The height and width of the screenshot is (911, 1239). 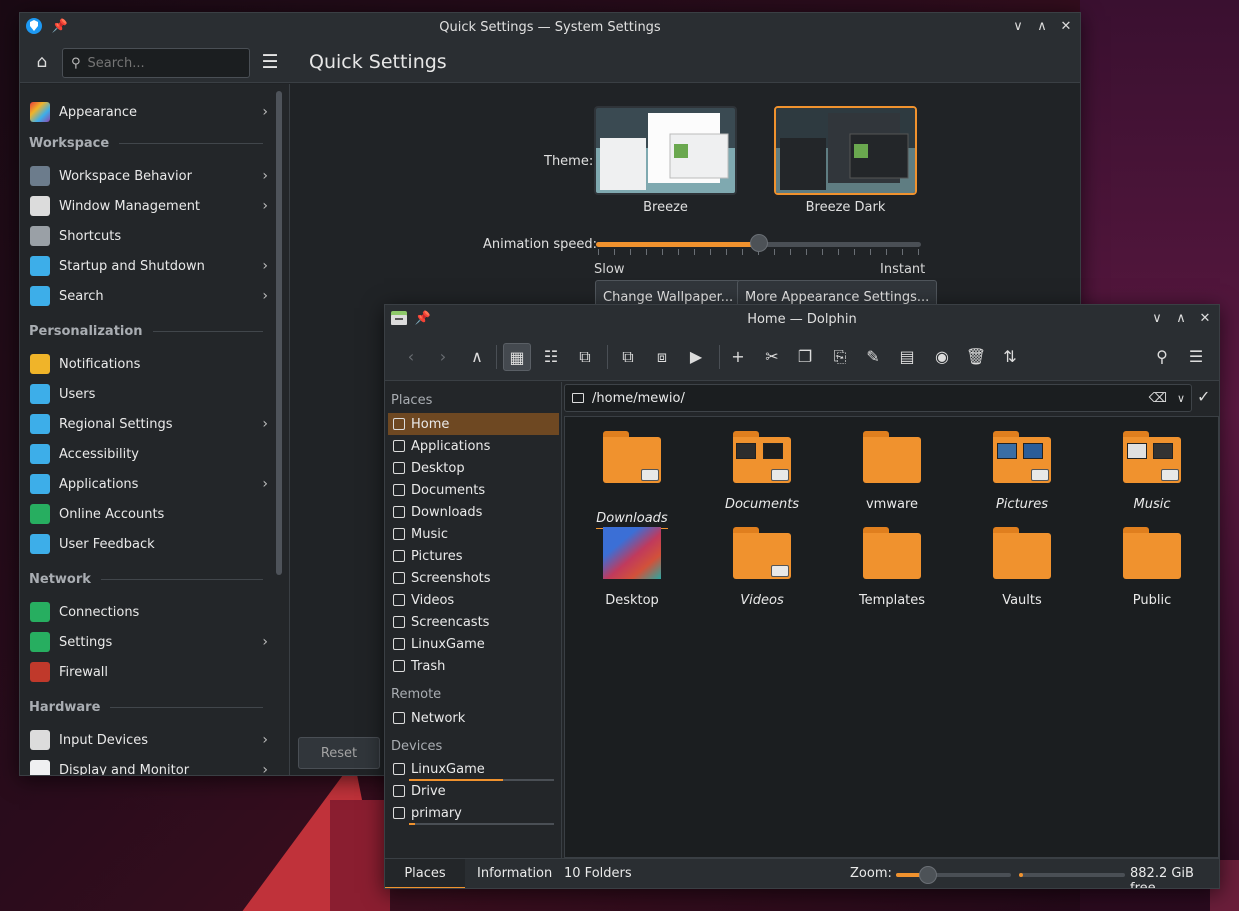 I want to click on sidebar-item-display-and-monitor: Display and Monitor ›, so click(x=148, y=765).